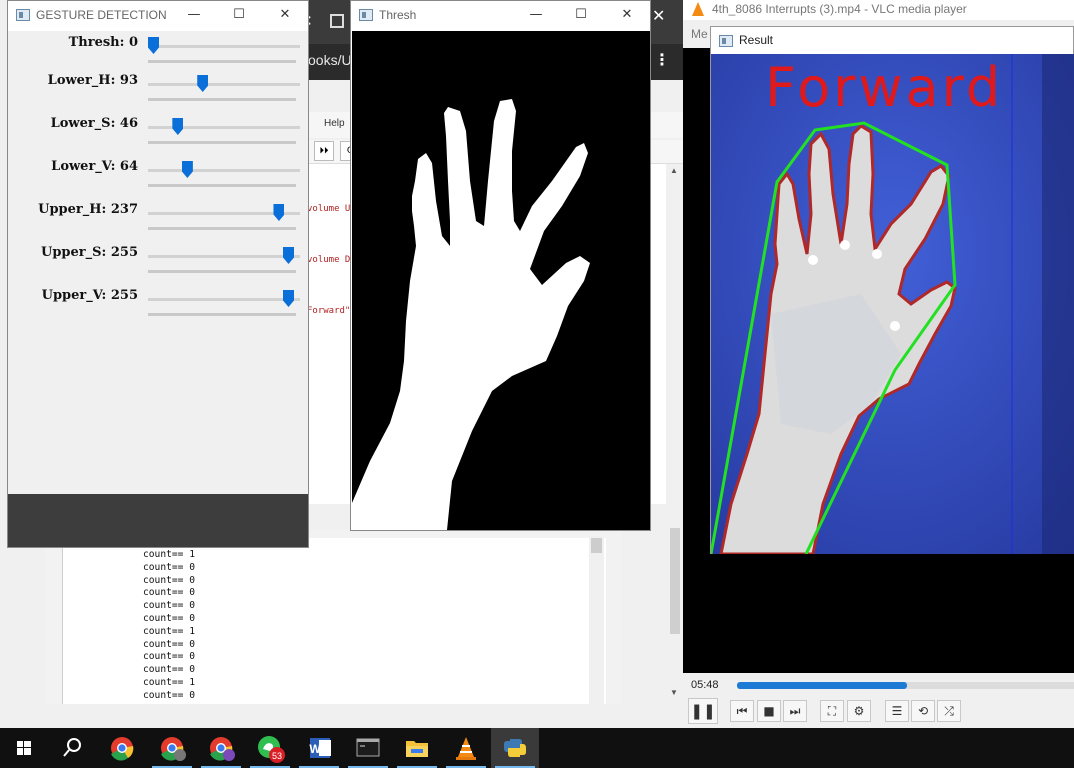  I want to click on browser-menu-icon: ⋮, so click(662, 59).